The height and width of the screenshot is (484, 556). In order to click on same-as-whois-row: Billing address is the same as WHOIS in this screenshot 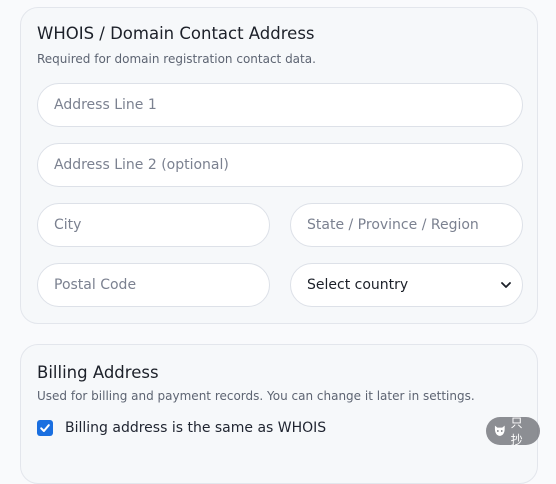, I will do `click(181, 428)`.